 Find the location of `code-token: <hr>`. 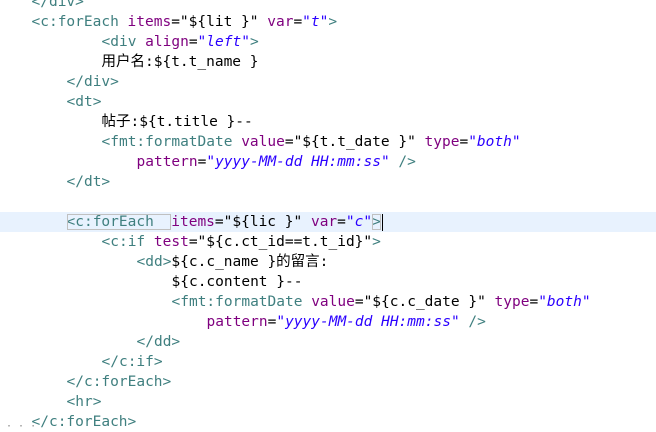

code-token: <hr> is located at coordinates (84, 402).